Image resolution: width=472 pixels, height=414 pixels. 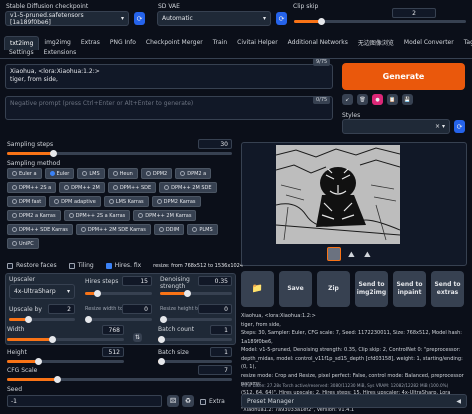 I want to click on resize-width-slider, so click(x=118, y=319).